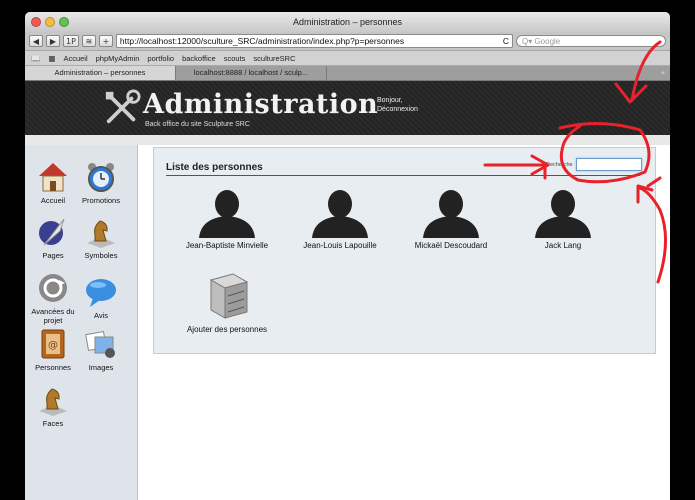 The image size is (695, 500). What do you see at coordinates (53, 200) in the screenshot?
I see `sidebar-item-label: Accueil` at bounding box center [53, 200].